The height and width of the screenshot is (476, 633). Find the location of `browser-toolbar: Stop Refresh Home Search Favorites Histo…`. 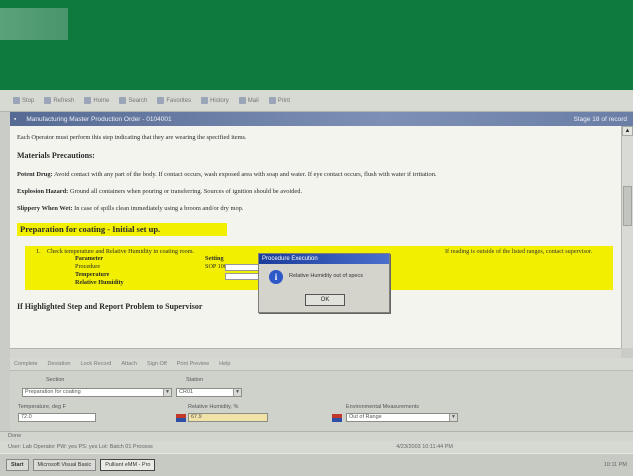

browser-toolbar: Stop Refresh Home Search Favorites Histo… is located at coordinates (316, 101).